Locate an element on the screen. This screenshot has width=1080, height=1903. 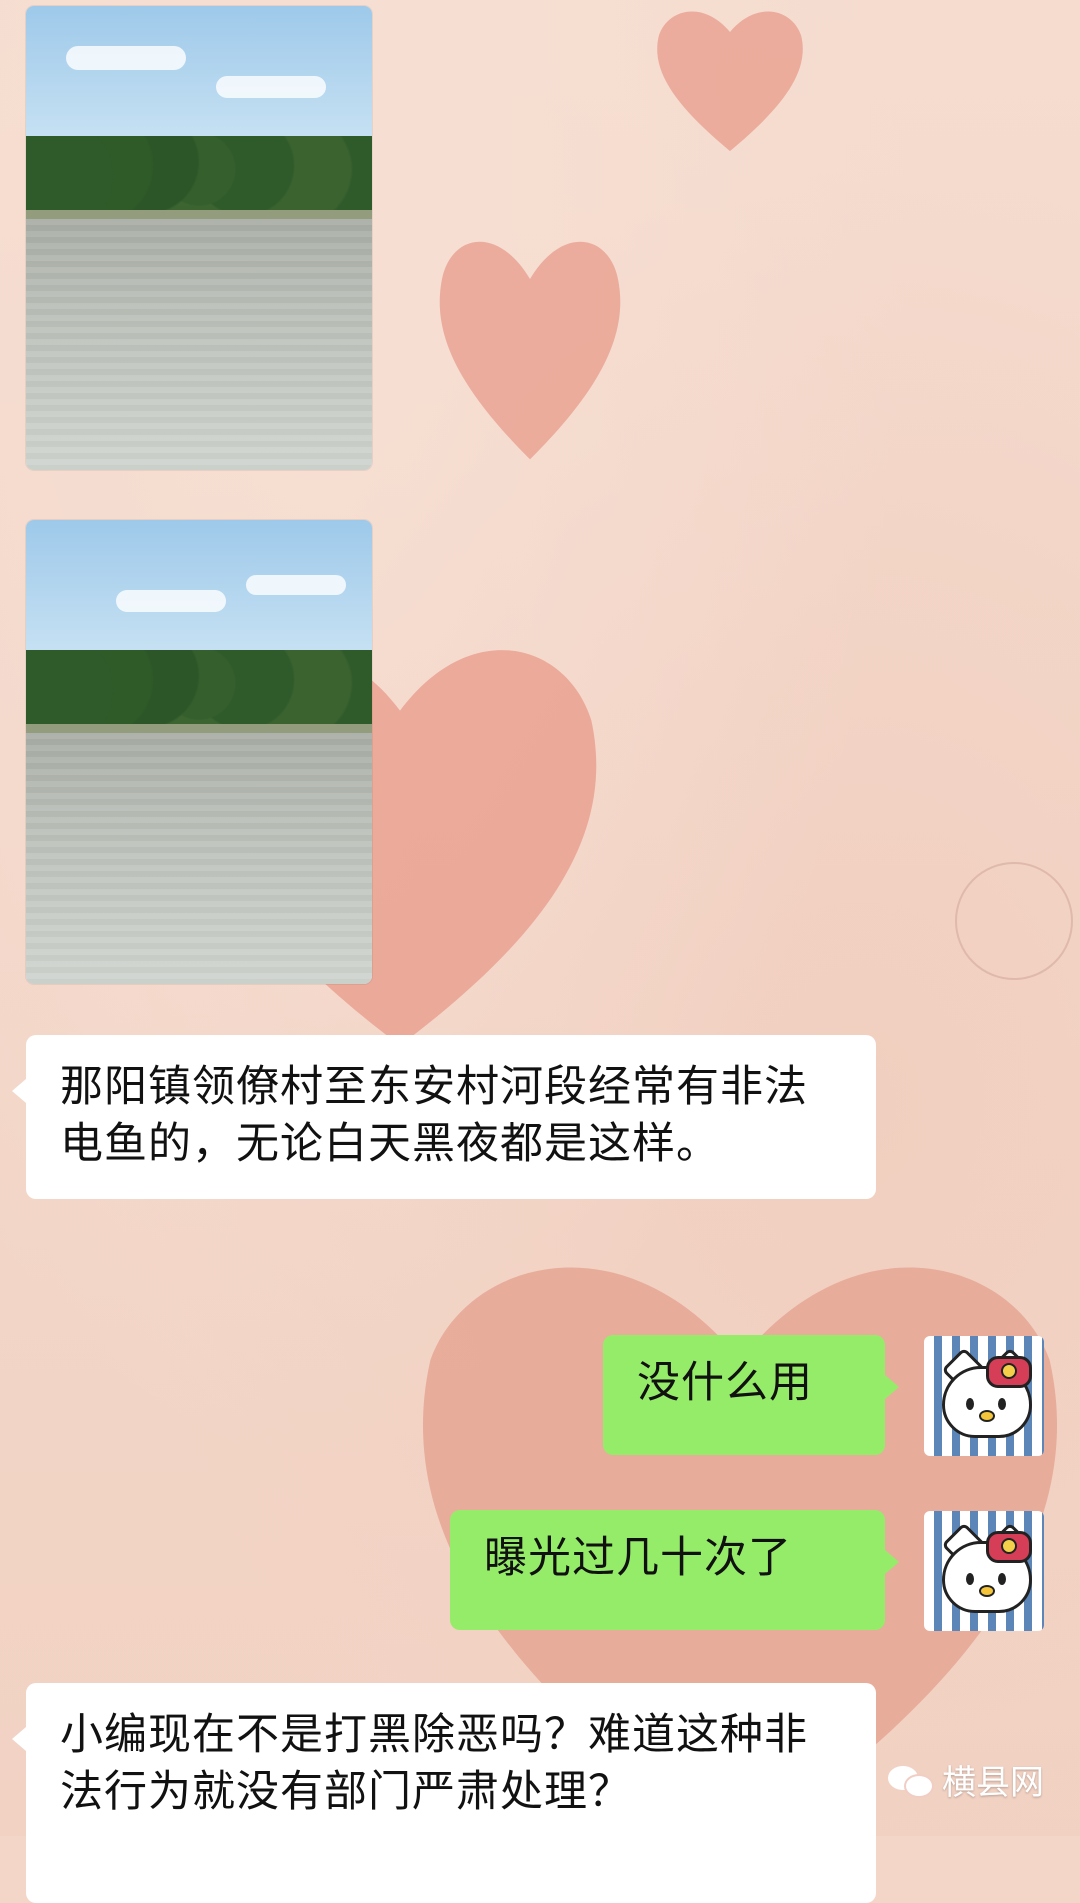
brand-name: 横县网 is located at coordinates (993, 1783).